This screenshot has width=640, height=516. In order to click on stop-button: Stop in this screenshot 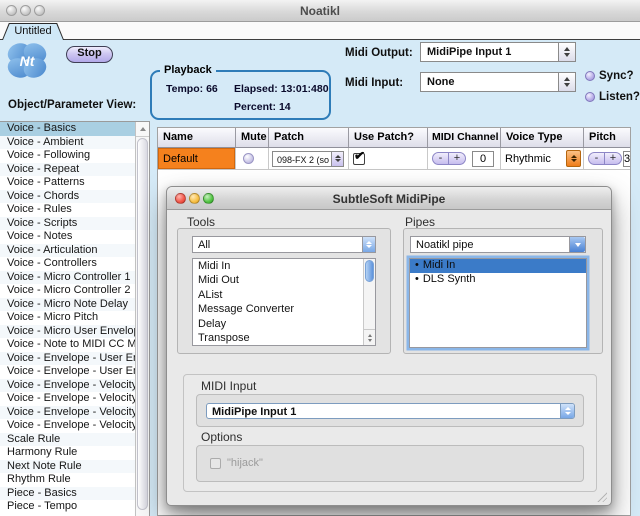, I will do `click(89, 54)`.